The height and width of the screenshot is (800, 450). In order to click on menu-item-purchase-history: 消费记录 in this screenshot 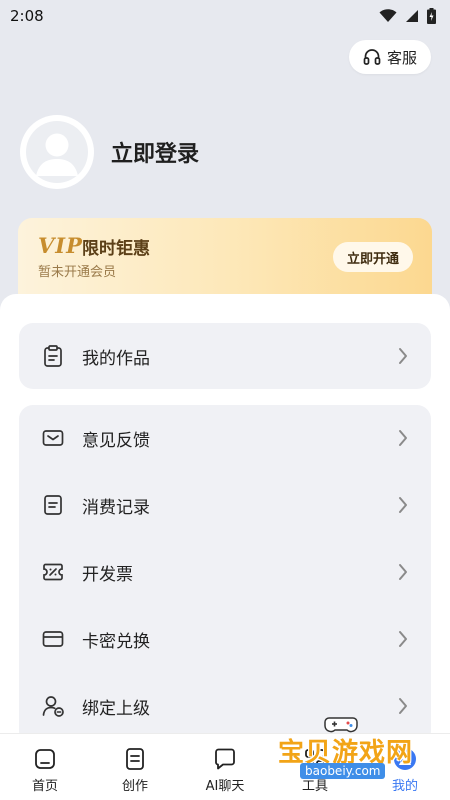, I will do `click(225, 505)`.